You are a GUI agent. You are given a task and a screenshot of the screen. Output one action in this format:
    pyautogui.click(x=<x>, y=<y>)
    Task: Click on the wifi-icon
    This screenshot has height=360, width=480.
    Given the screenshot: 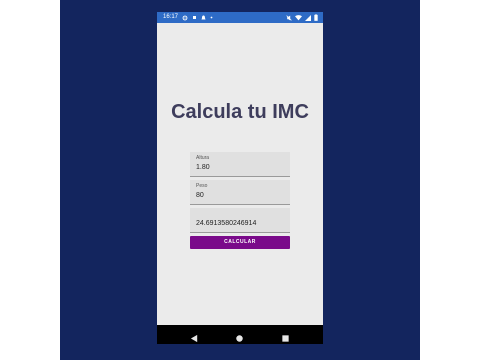 What is the action you would take?
    pyautogui.click(x=298, y=17)
    